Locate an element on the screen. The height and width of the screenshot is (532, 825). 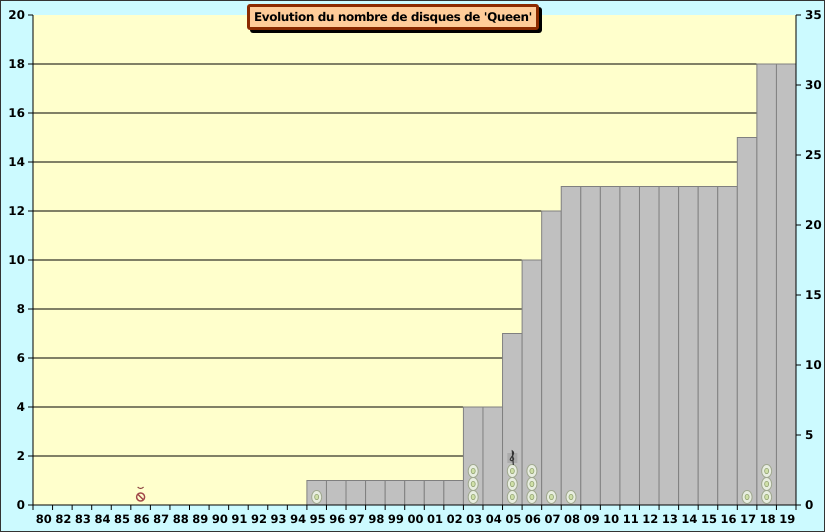
chart-title: Evolution du nombre de disques de 'Queen' is located at coordinates (393, 17).